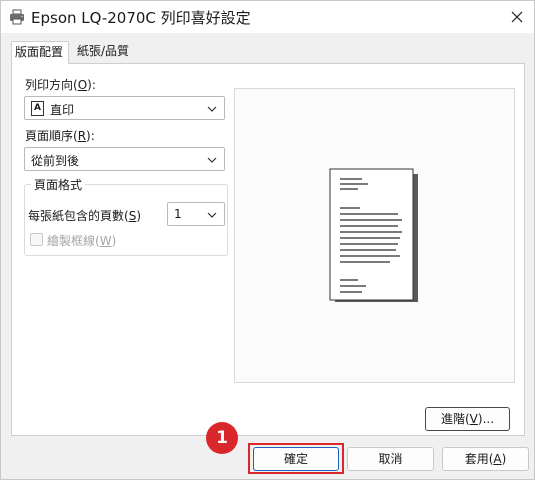 The width and height of the screenshot is (535, 480). Describe the element at coordinates (485, 459) in the screenshot. I see `apply-button: 套用(A)` at that location.